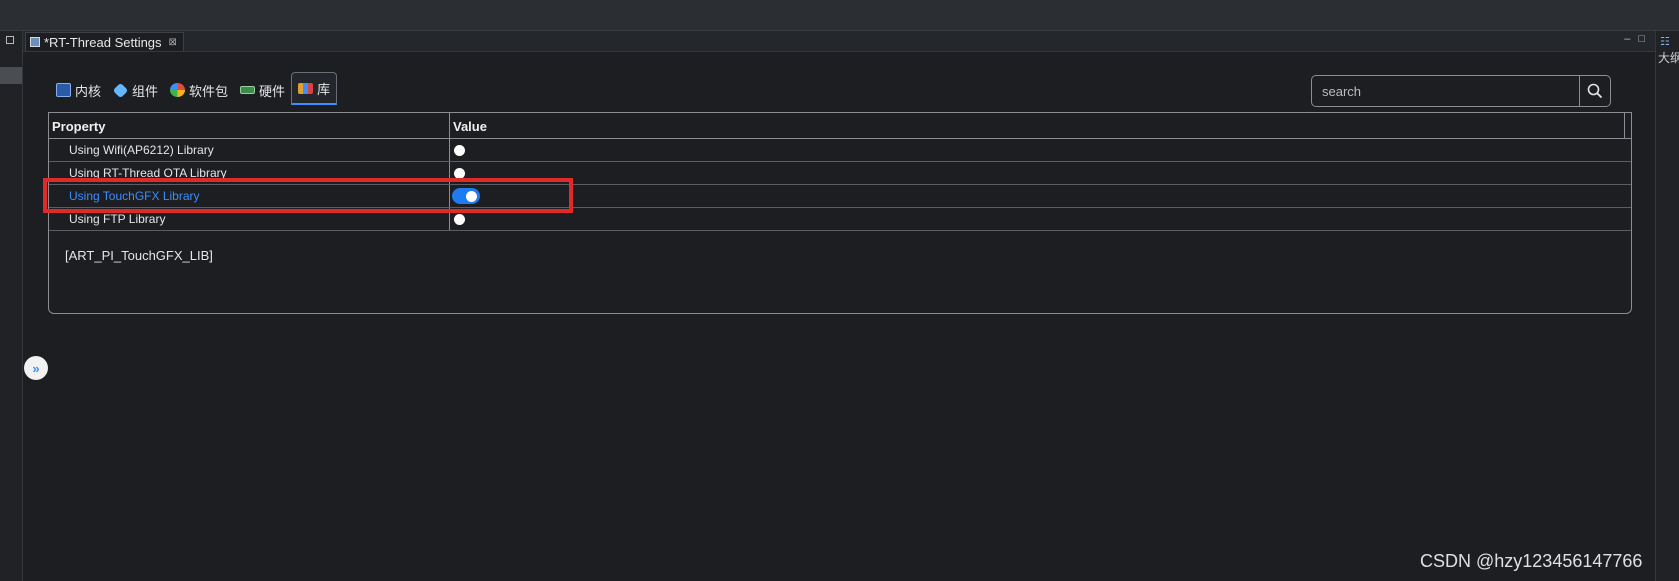  I want to click on header-value: Value, so click(470, 126).